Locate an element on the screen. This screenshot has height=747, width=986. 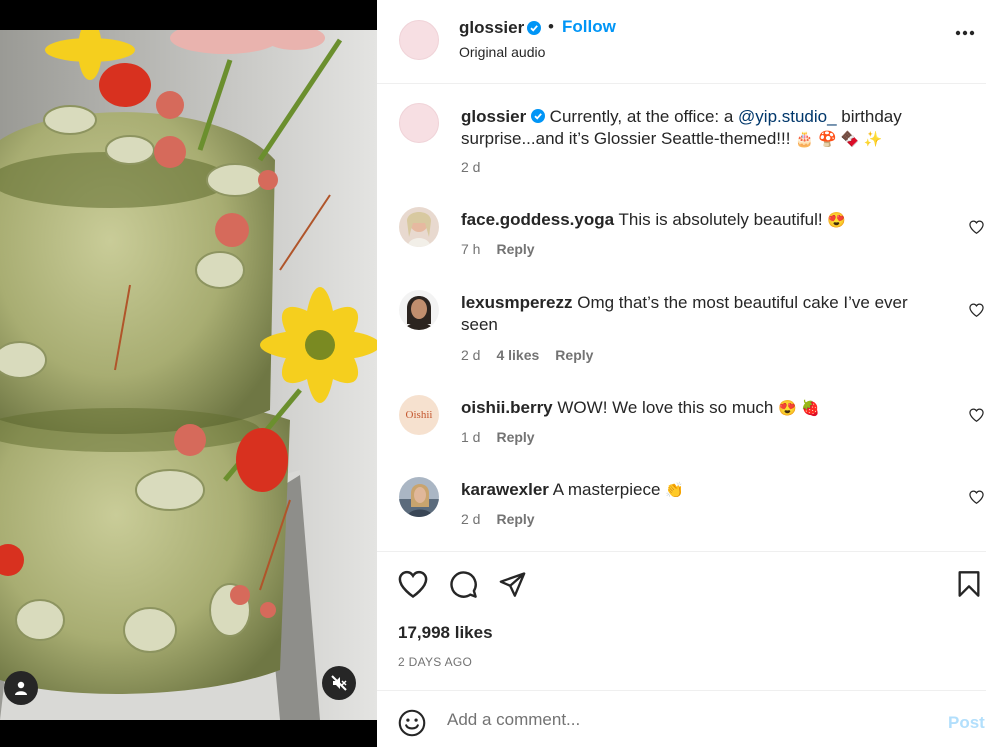
comment-emoji: 👏 is located at coordinates (674, 490).